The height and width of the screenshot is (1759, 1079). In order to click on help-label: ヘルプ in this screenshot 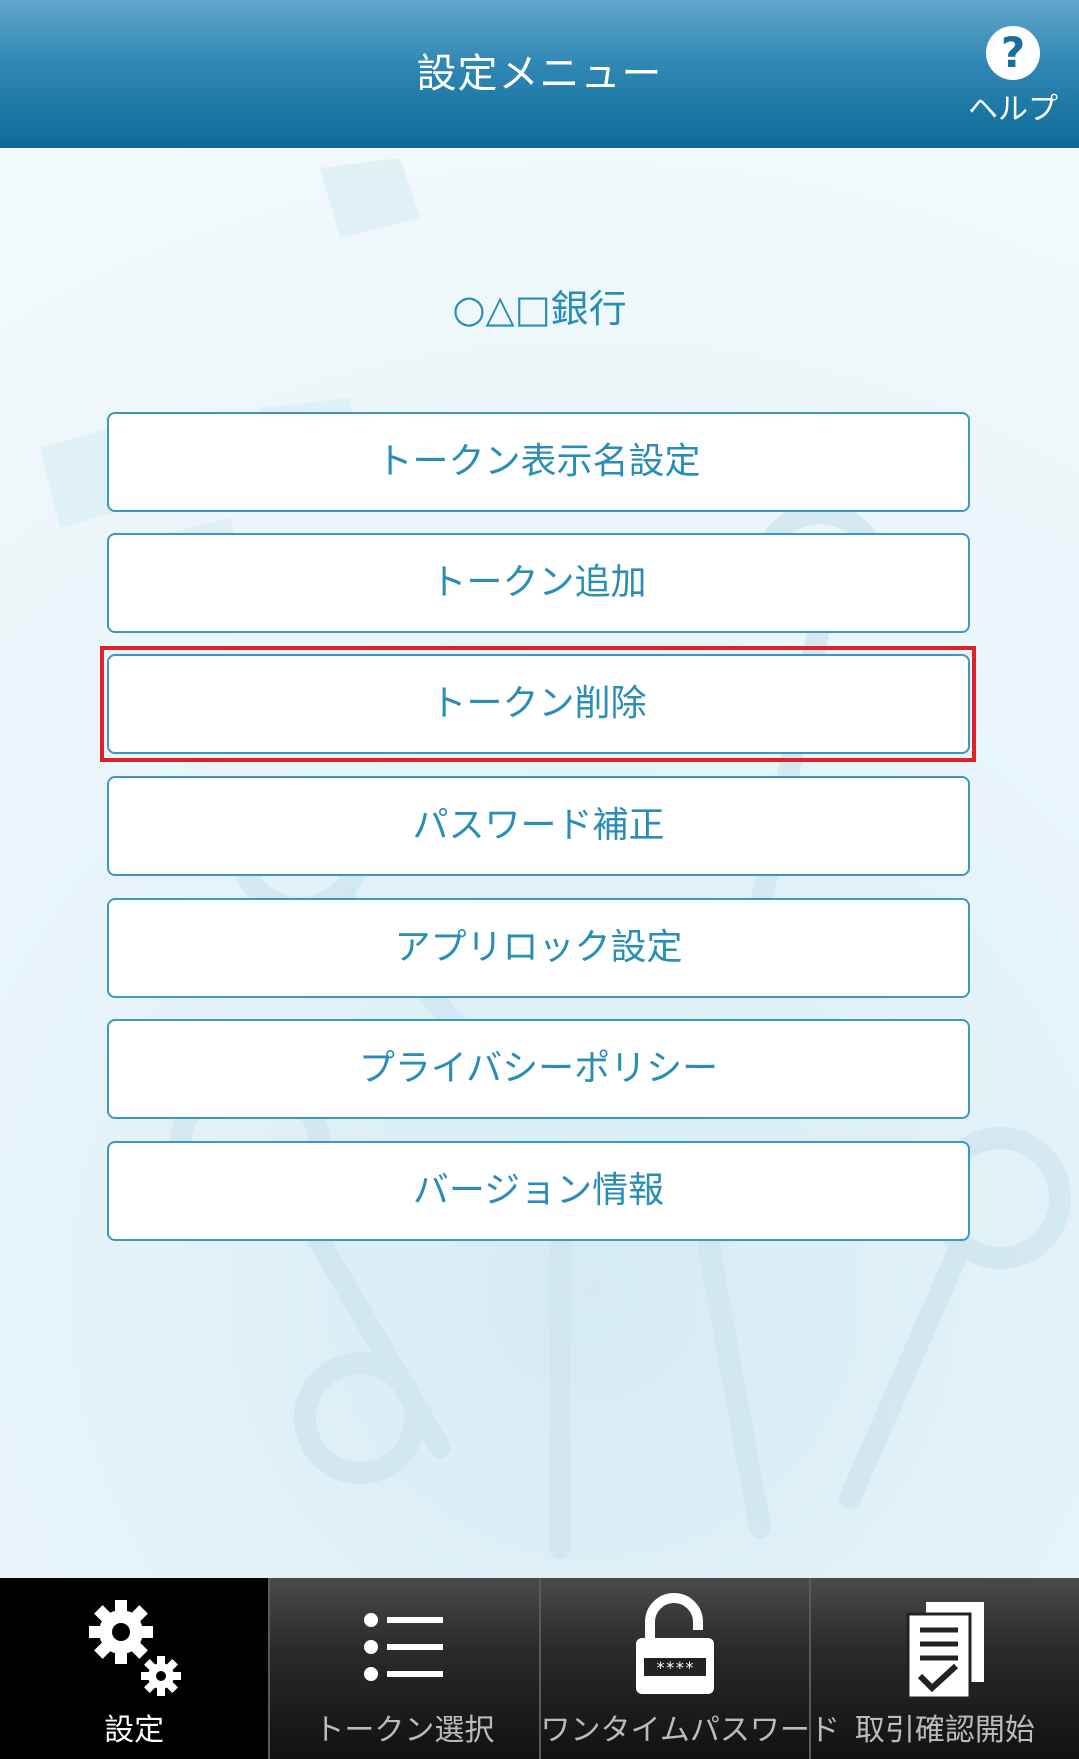, I will do `click(1013, 109)`.